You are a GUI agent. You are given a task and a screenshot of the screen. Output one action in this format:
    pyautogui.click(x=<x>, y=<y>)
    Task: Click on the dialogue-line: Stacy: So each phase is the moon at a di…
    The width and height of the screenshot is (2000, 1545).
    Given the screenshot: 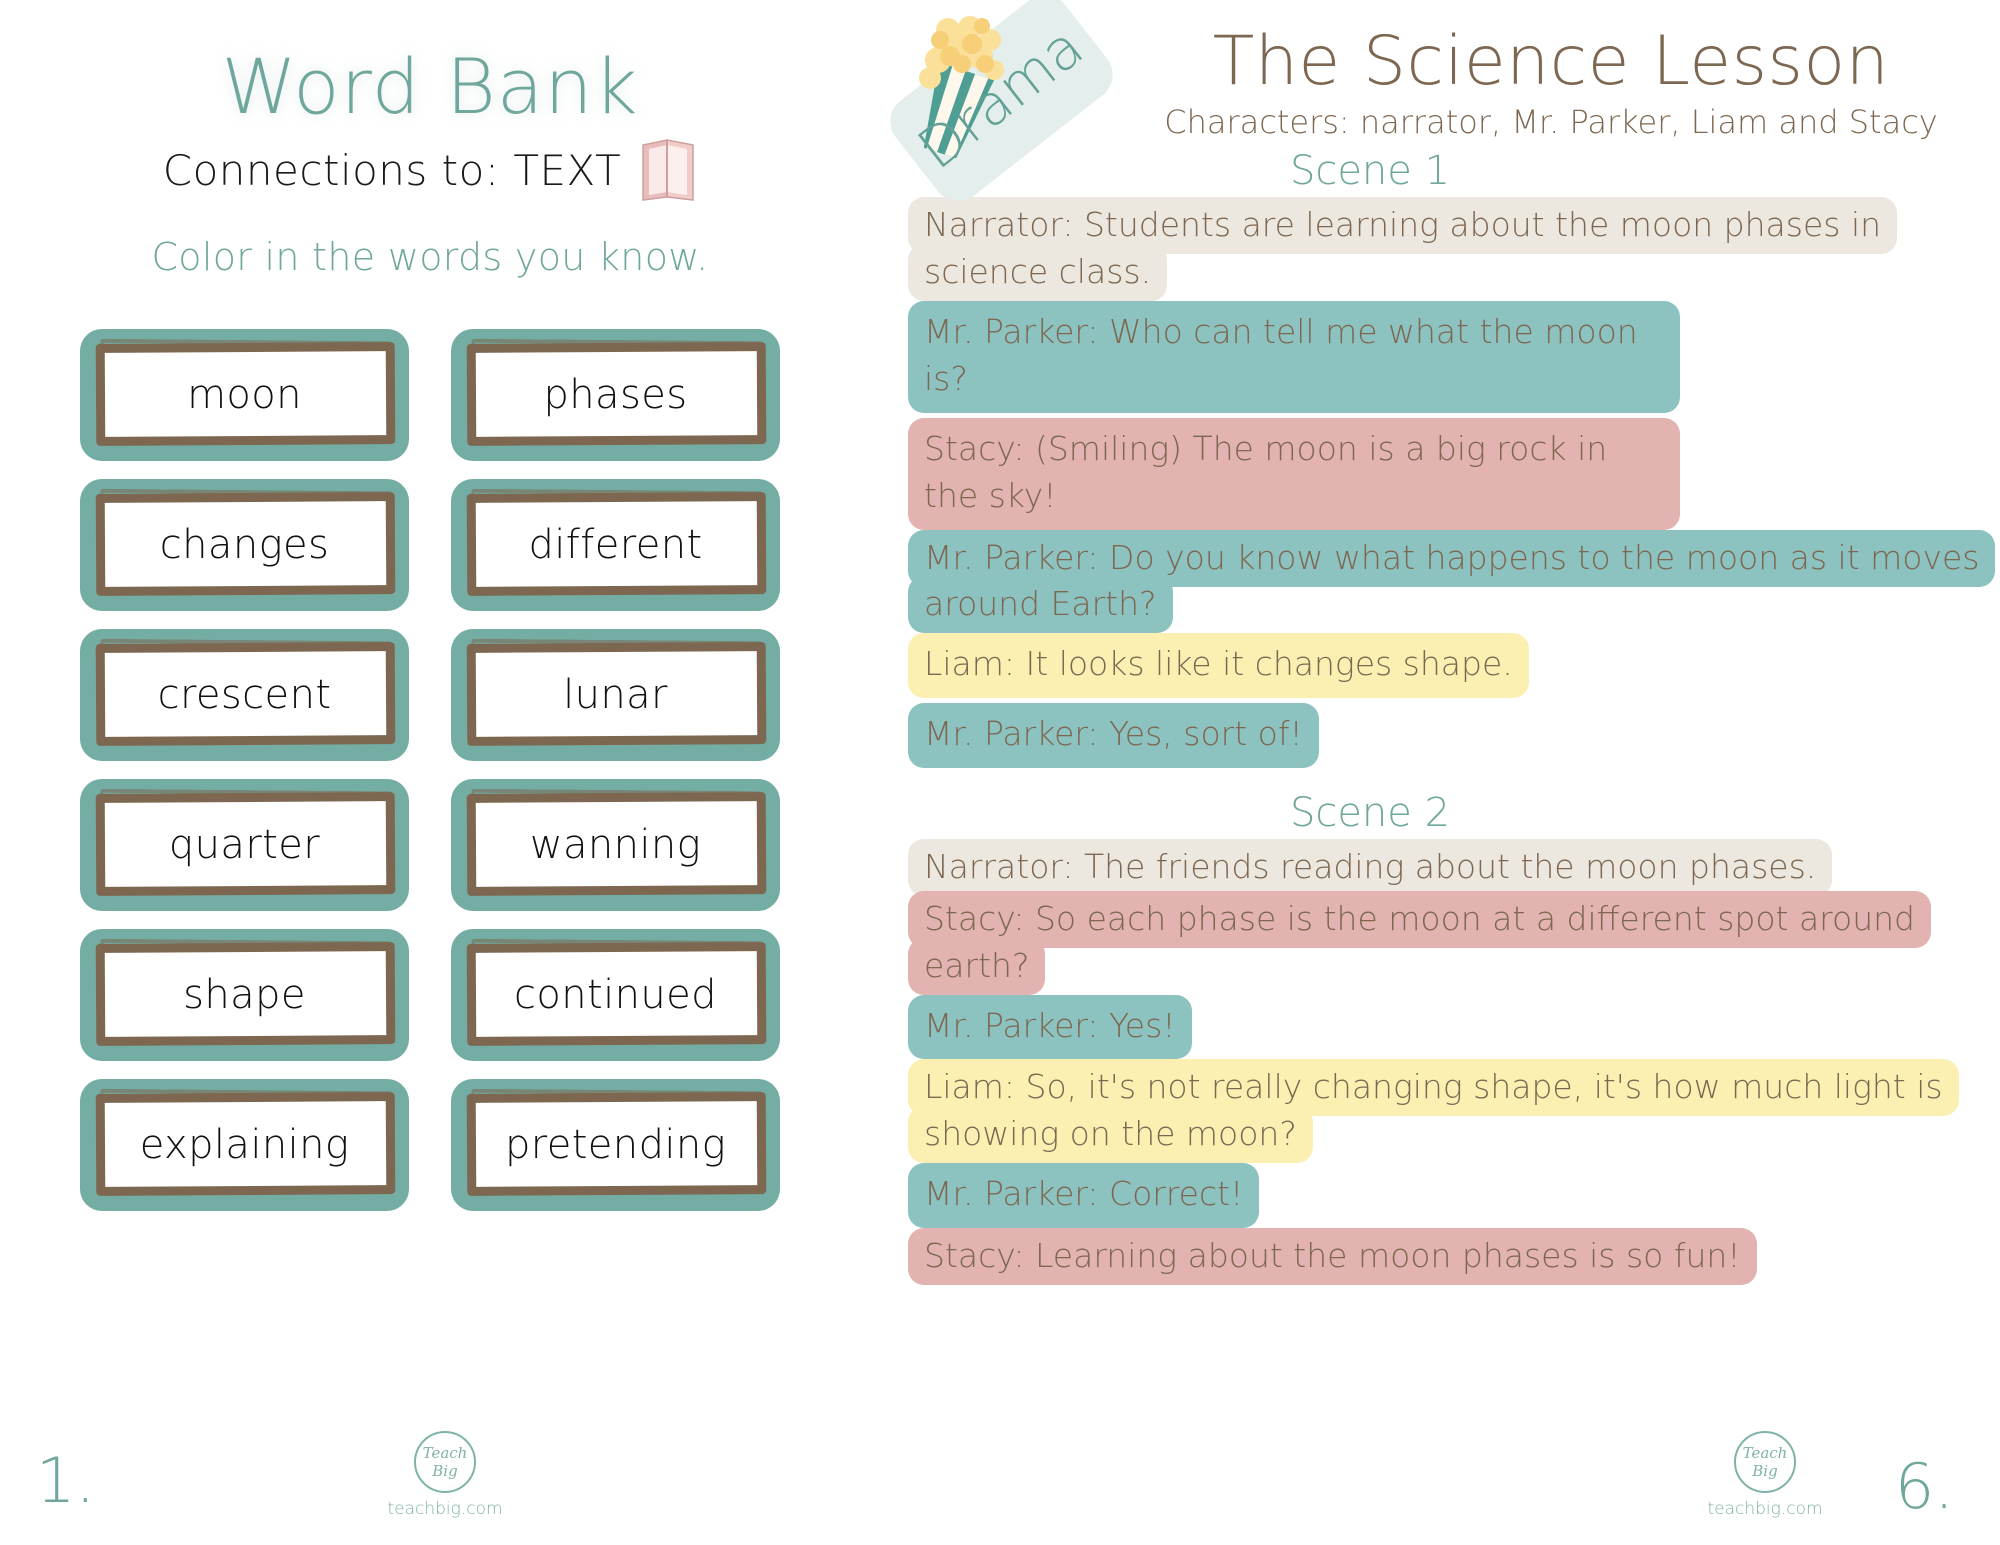 What is the action you would take?
    pyautogui.click(x=1447, y=942)
    